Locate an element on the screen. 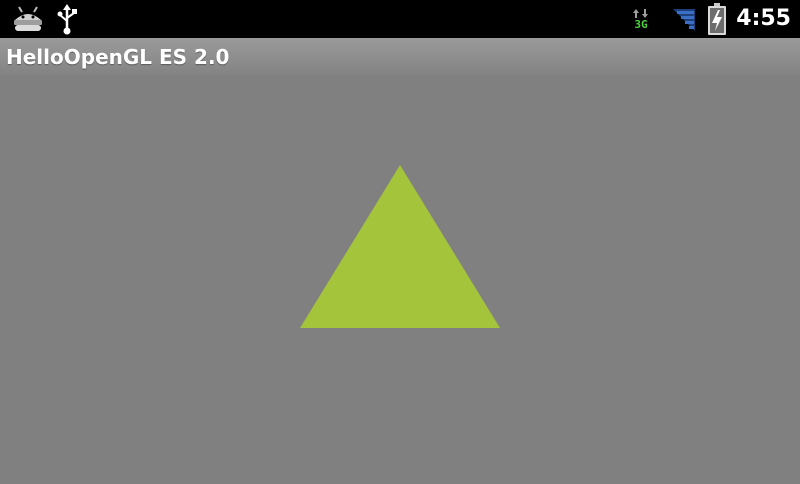 This screenshot has width=800, height=484. gl-canvas is located at coordinates (400, 246).